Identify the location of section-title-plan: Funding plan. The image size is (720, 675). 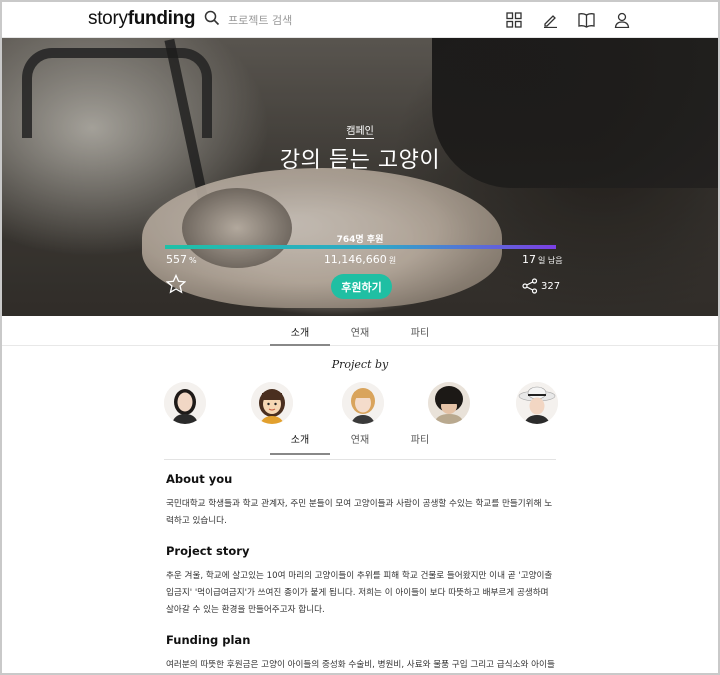
(208, 640).